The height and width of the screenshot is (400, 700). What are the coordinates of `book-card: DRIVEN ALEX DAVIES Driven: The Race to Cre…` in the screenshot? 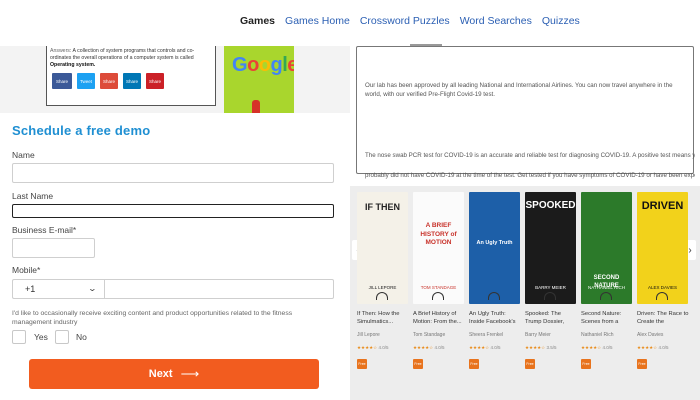 It's located at (663, 280).